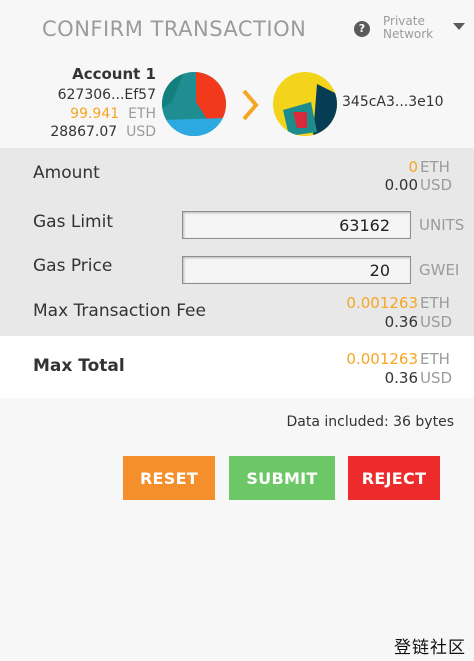  What do you see at coordinates (73, 266) in the screenshot?
I see `gas-price-label: Gas Price` at bounding box center [73, 266].